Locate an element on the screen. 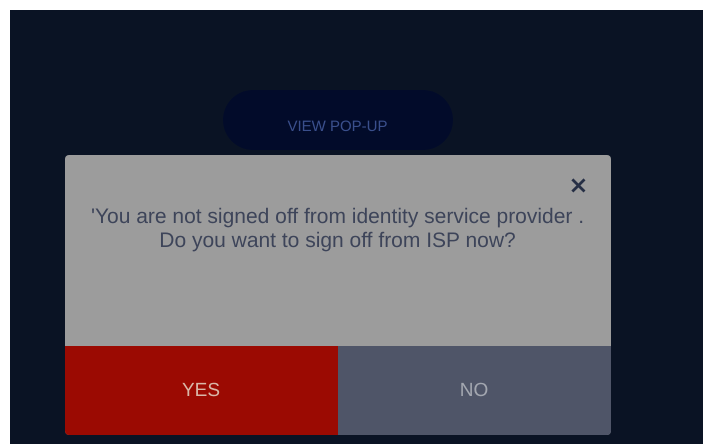 Image resolution: width=703 pixels, height=444 pixels. no-button: NO is located at coordinates (474, 390).